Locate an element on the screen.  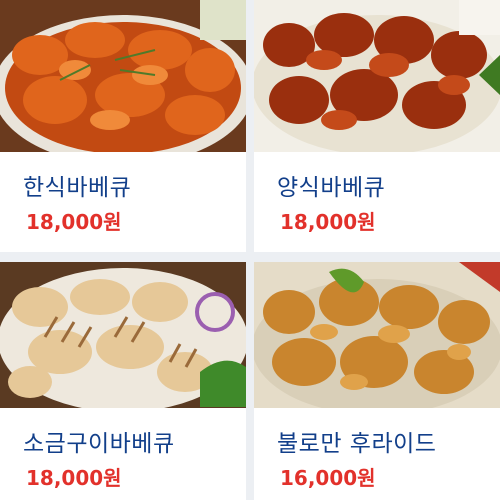
product-price: 16,000원 is located at coordinates (328, 478).